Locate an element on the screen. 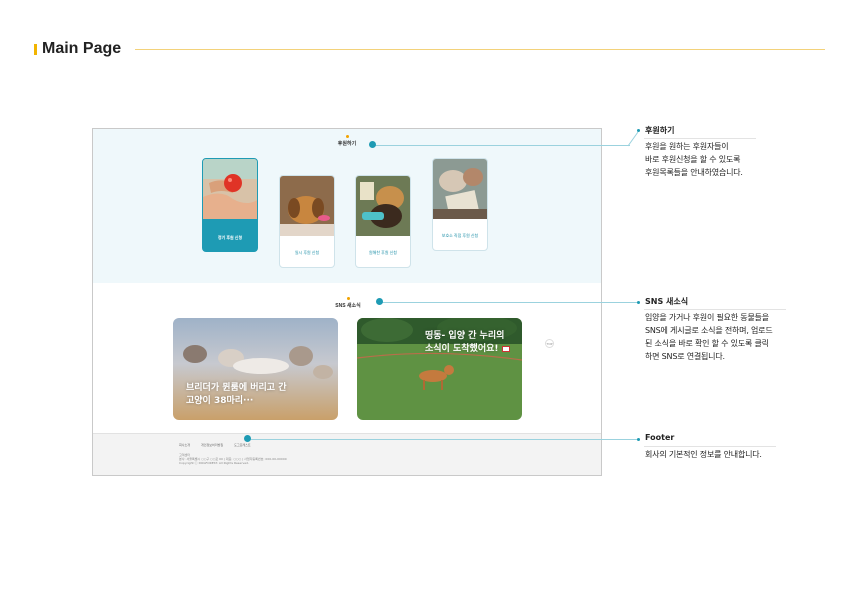 The width and height of the screenshot is (843, 596). donate-card-onetime: 일시 후원 신청 is located at coordinates (307, 221).